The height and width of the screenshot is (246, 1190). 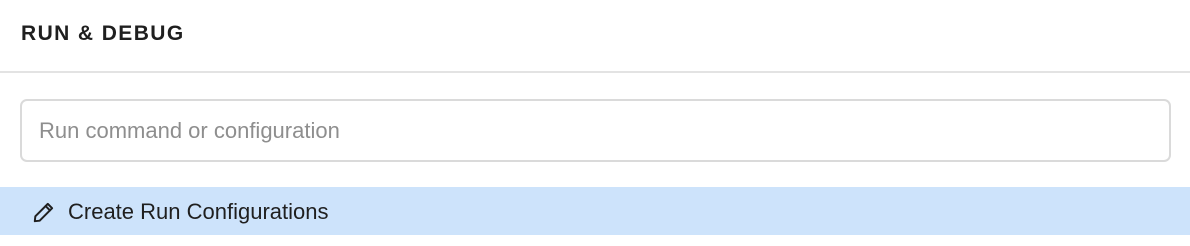 I want to click on result-item-label: Create Run Configurations, so click(x=198, y=211).